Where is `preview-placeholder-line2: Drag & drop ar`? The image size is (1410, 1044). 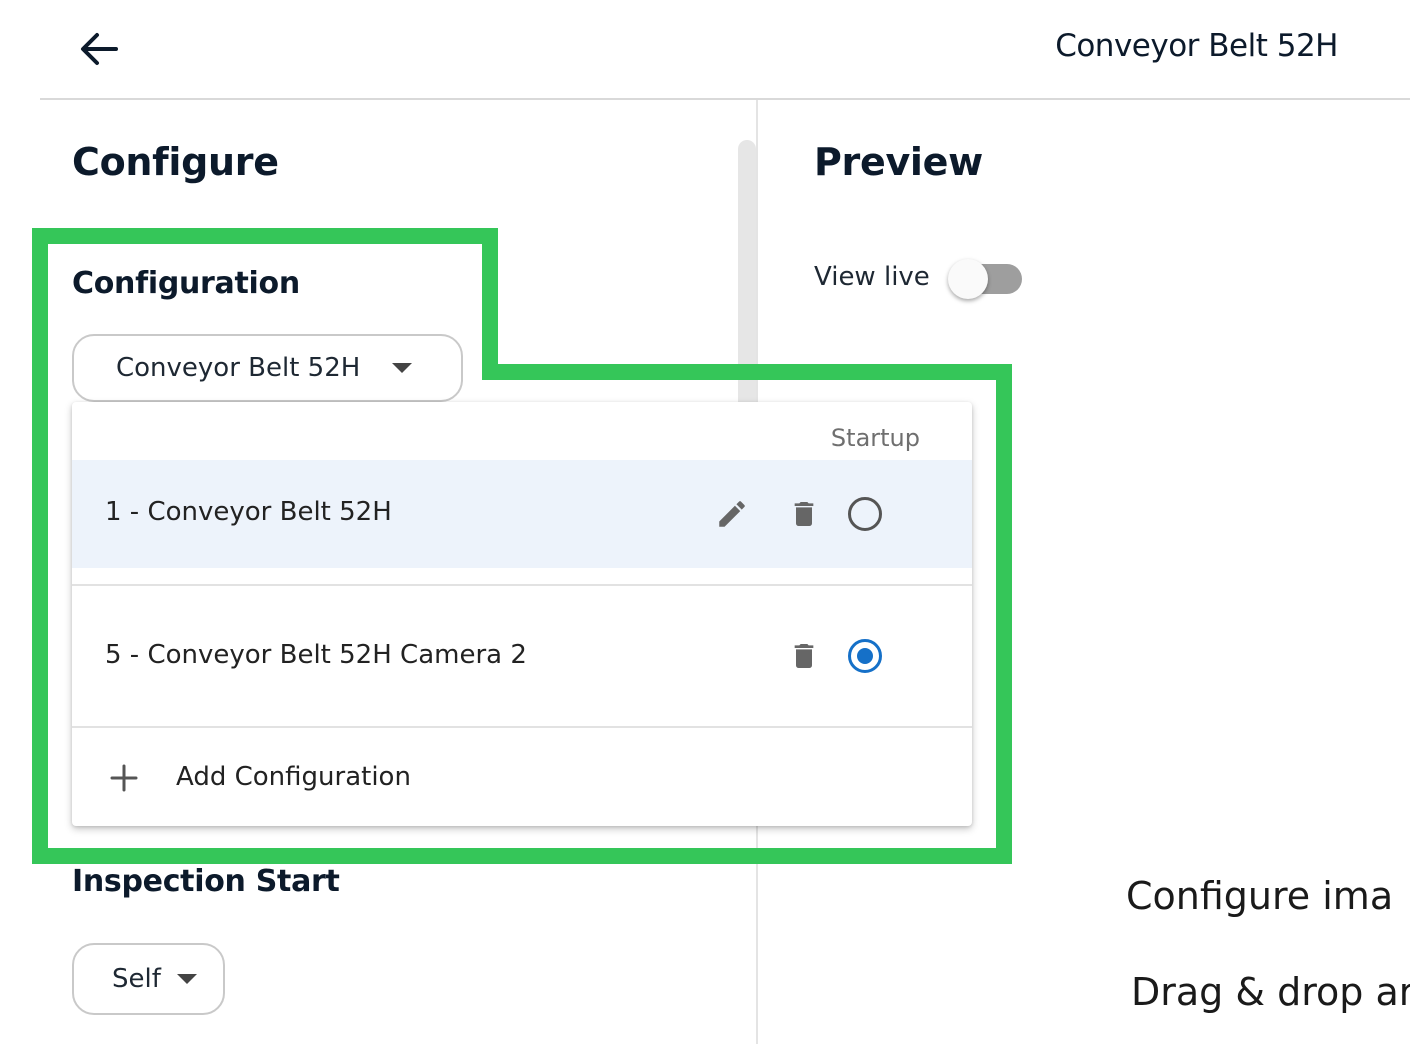 preview-placeholder-line2: Drag & drop ar is located at coordinates (1270, 992).